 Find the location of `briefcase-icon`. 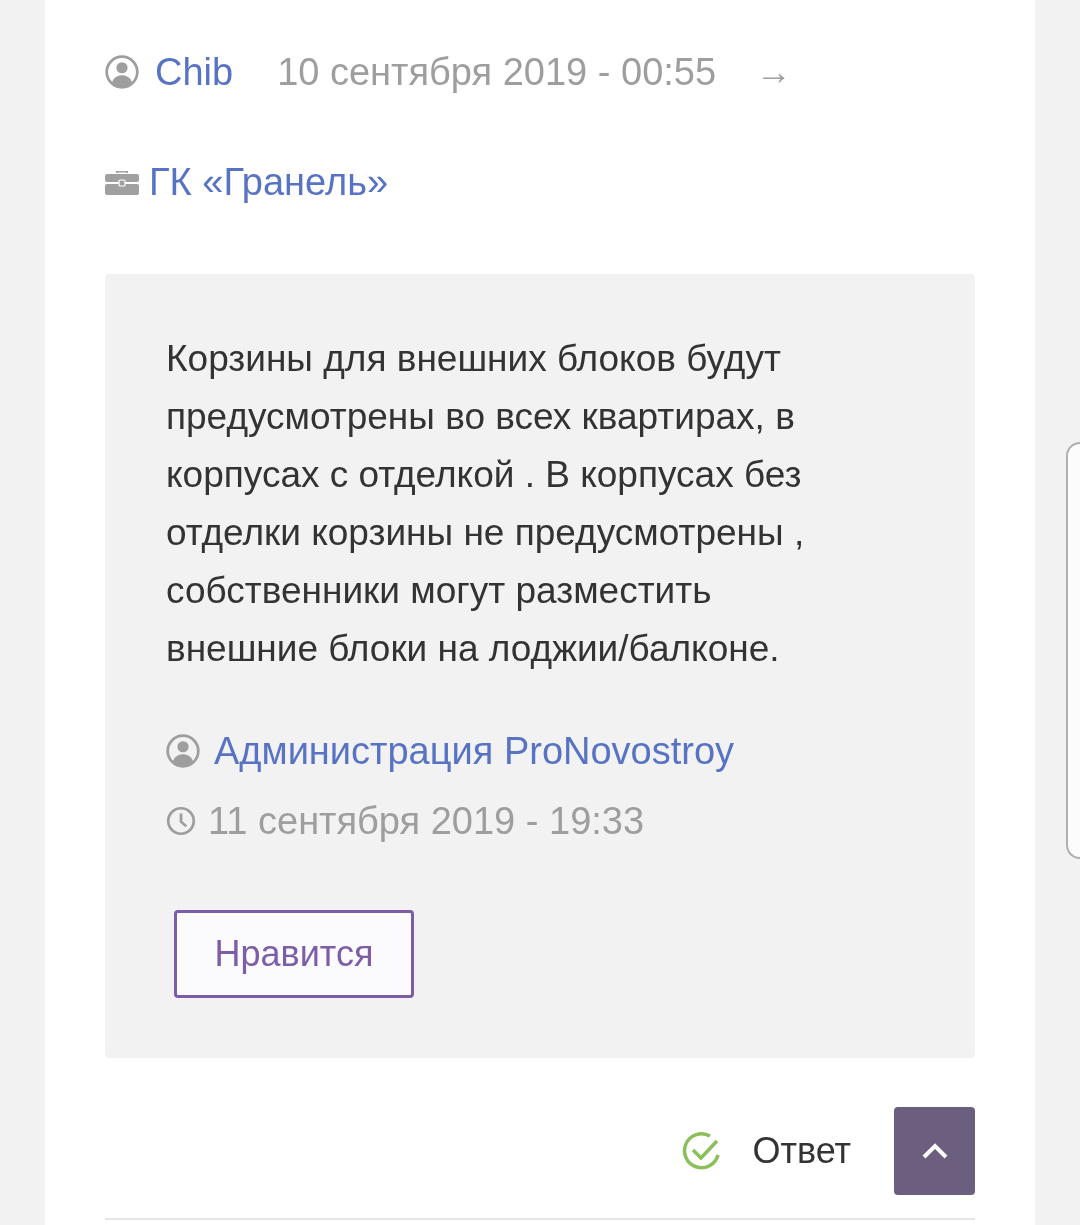

briefcase-icon is located at coordinates (122, 182).